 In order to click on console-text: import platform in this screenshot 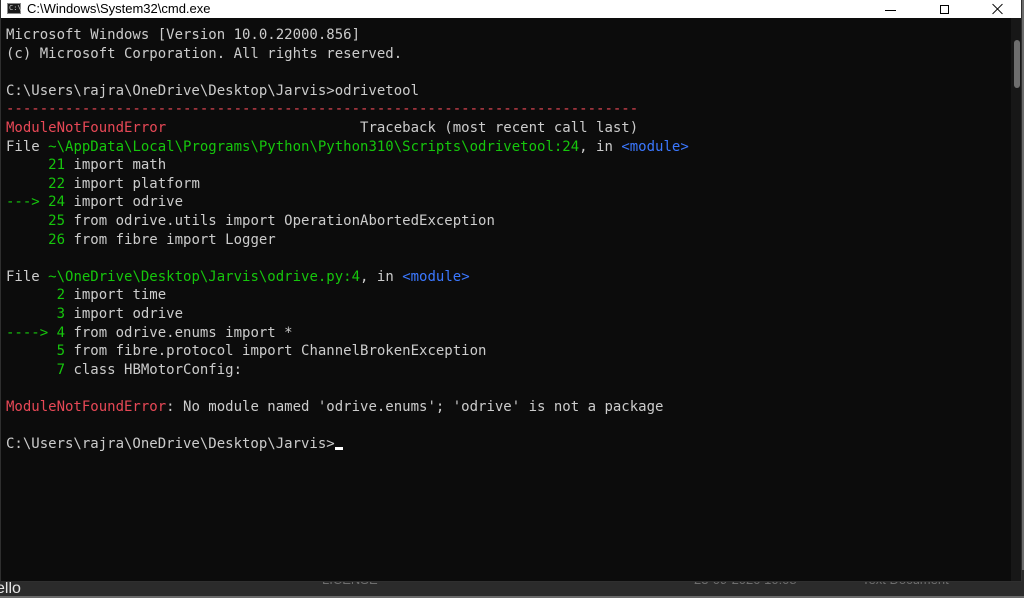, I will do `click(132, 183)`.